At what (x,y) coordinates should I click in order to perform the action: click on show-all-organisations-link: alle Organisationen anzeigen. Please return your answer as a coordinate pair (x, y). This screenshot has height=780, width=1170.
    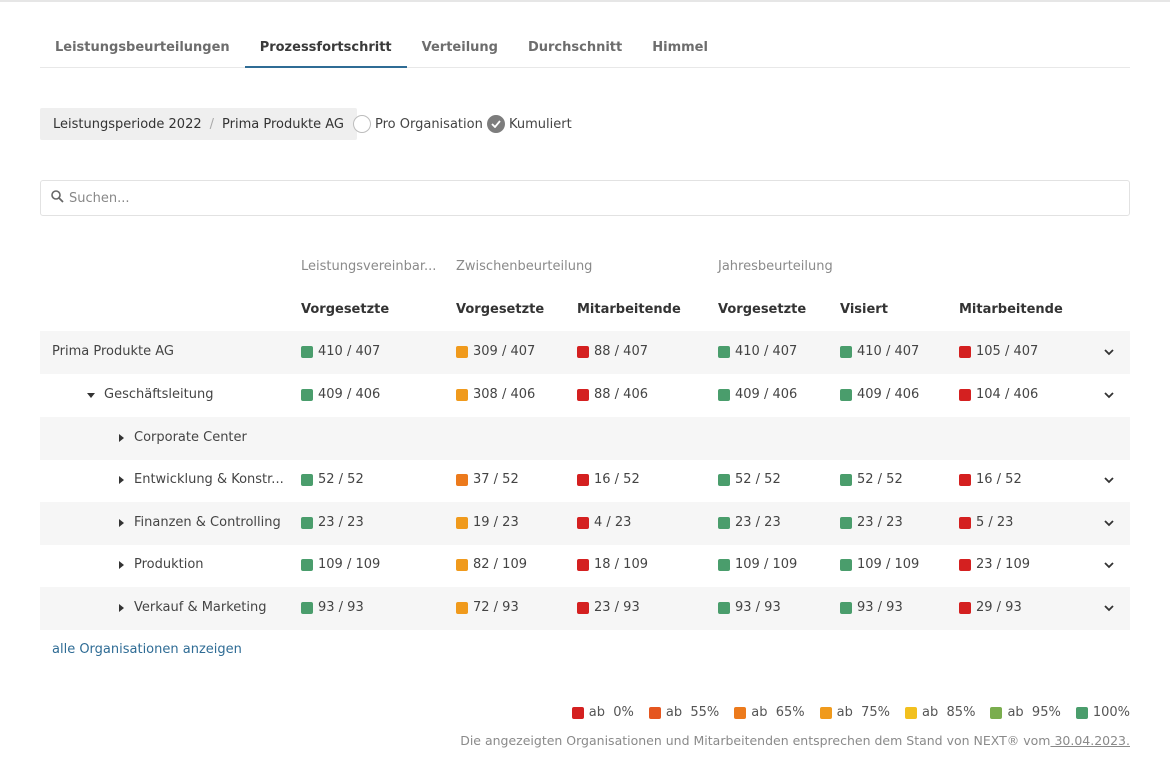
    Looking at the image, I should click on (147, 649).